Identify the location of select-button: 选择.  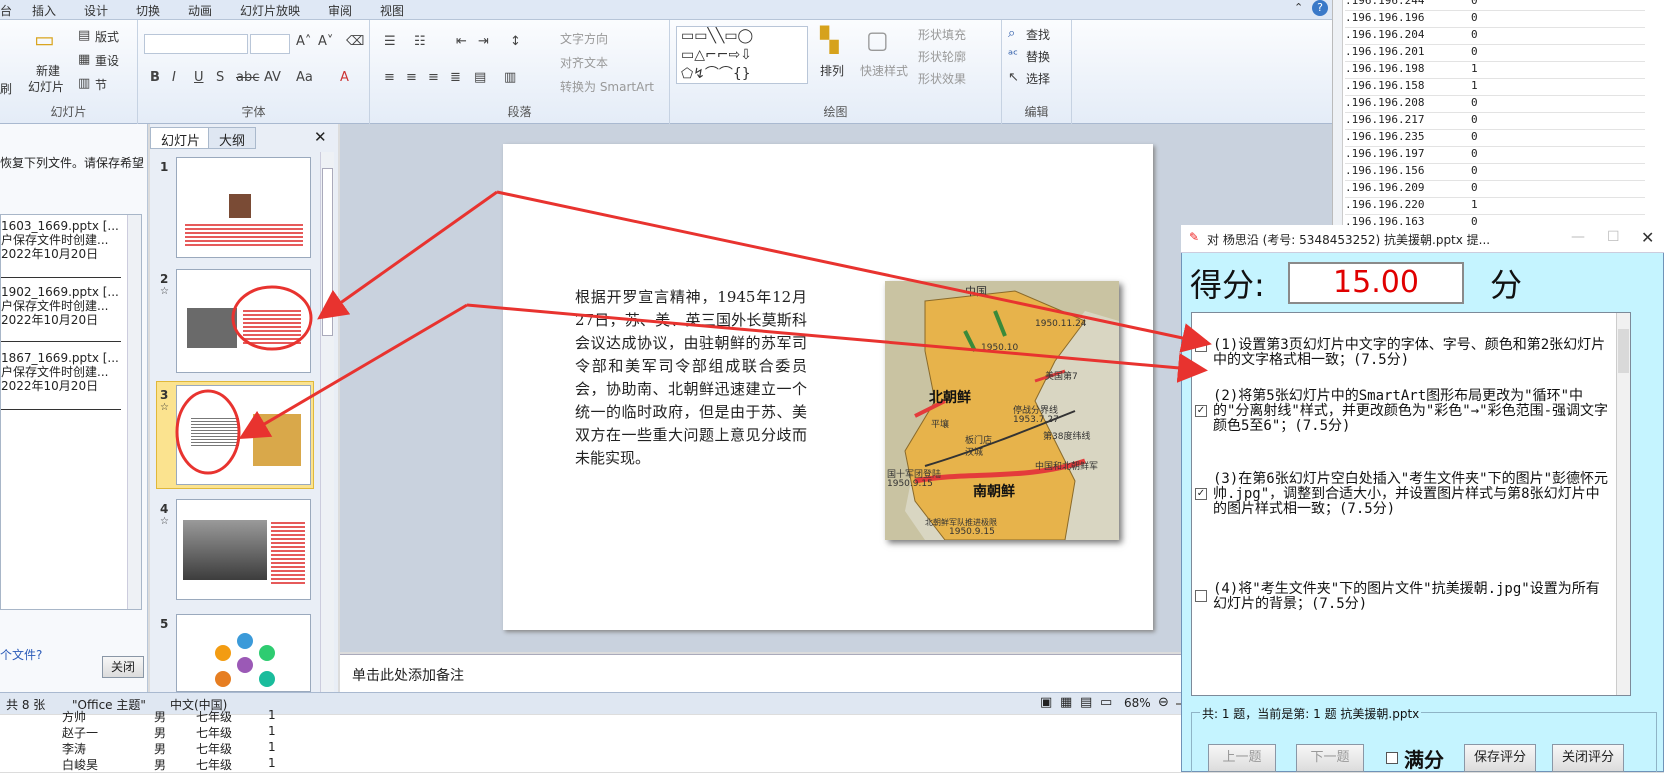
(1038, 78).